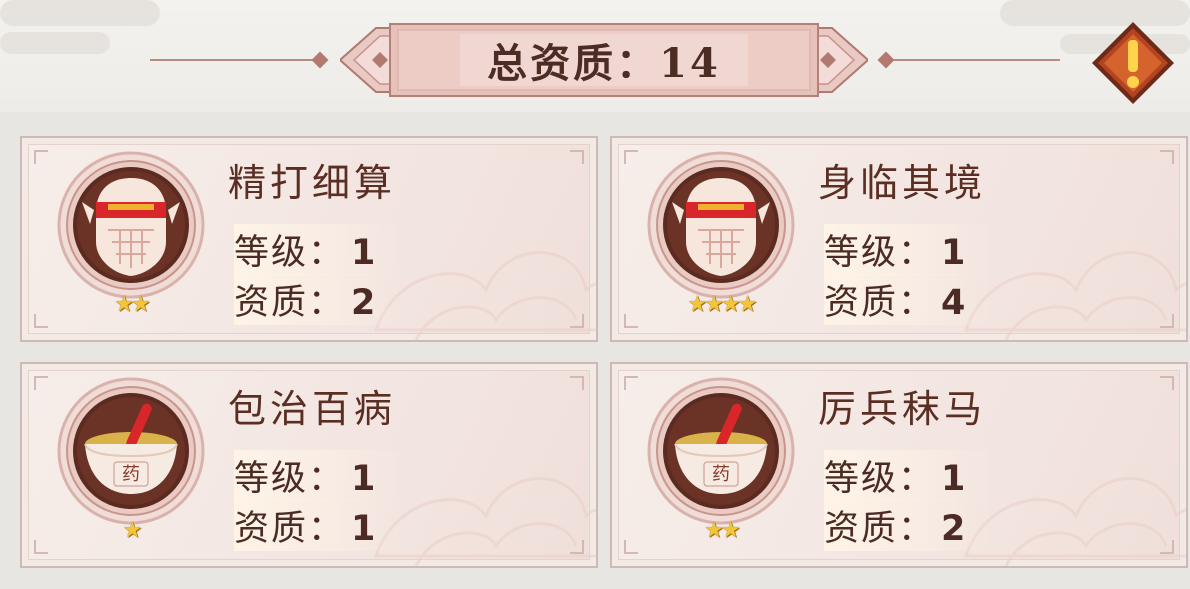 This screenshot has height=589, width=1190. I want to click on skill-name: 厉兵秣马, so click(902, 409).